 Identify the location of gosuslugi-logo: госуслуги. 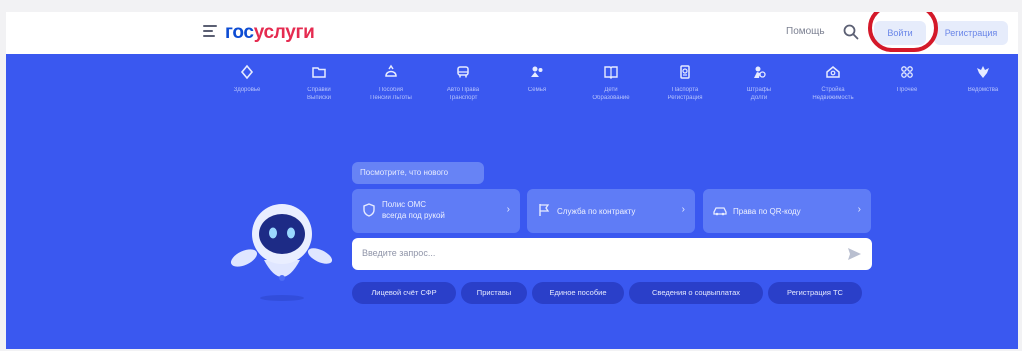
(270, 33).